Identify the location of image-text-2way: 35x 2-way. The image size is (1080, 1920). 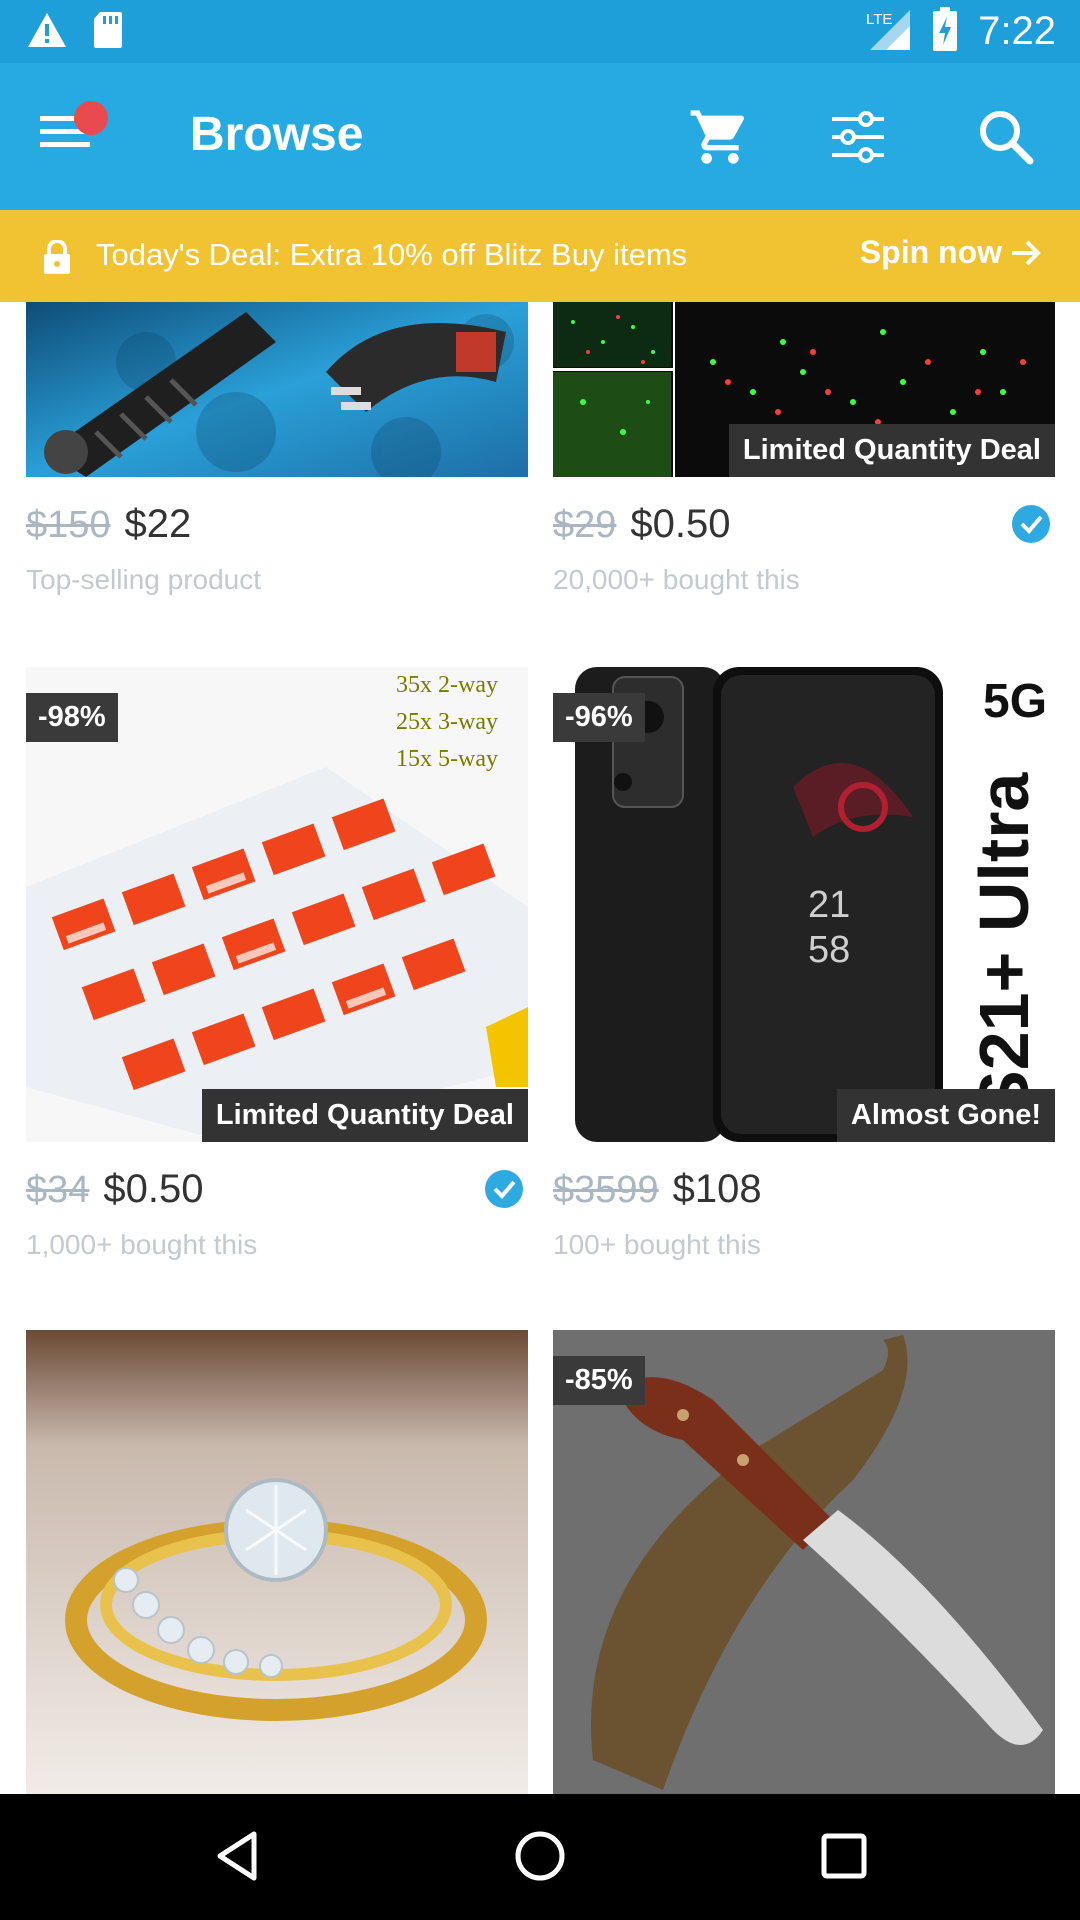
(447, 685).